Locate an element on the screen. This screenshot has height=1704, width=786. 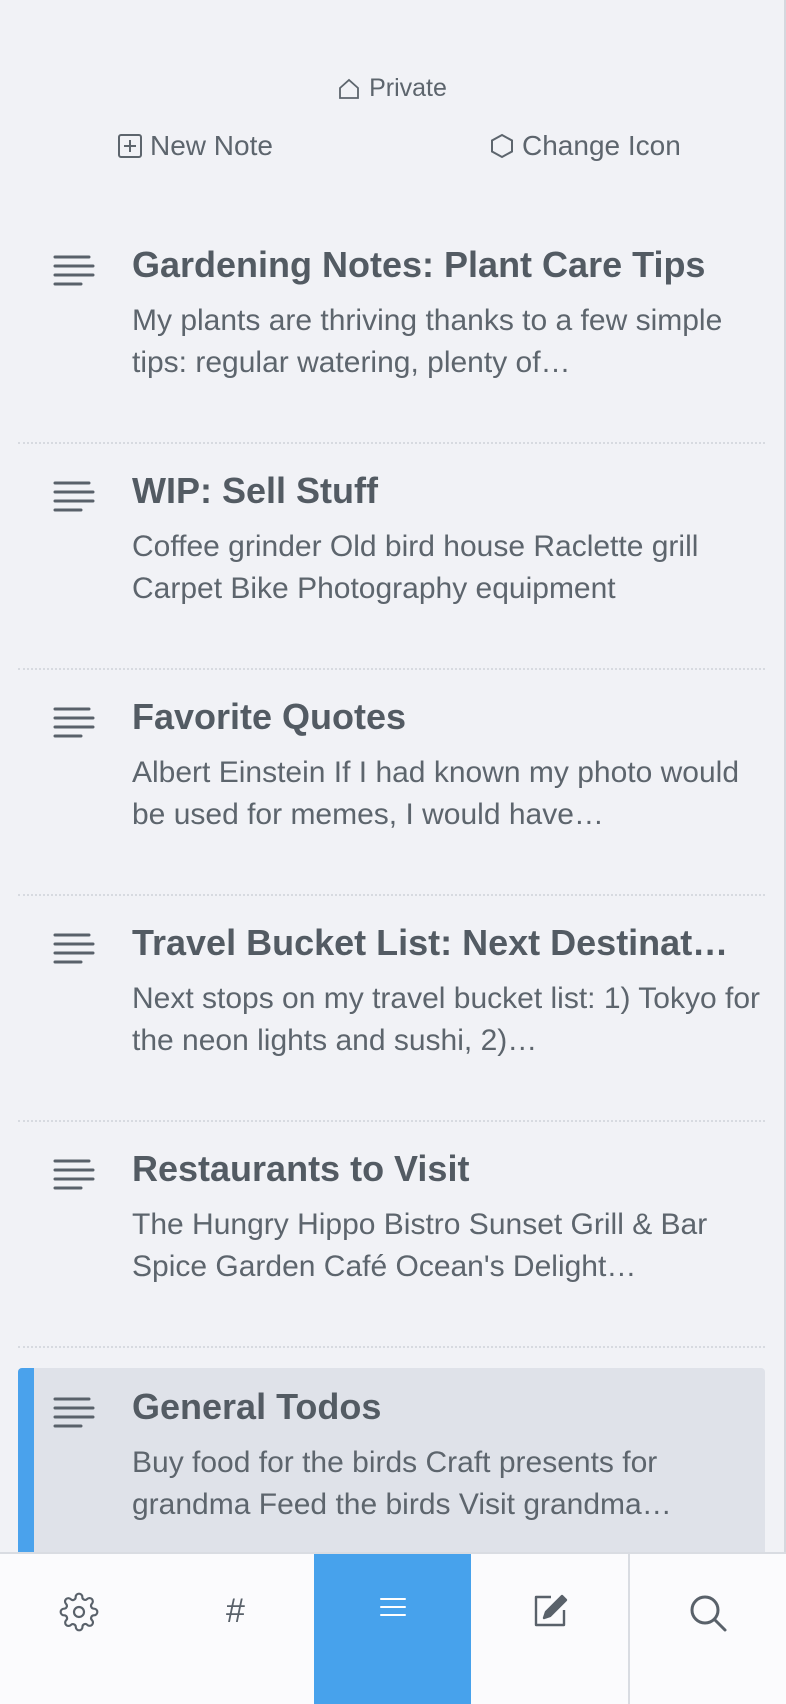
gear-icon is located at coordinates (78, 1612).